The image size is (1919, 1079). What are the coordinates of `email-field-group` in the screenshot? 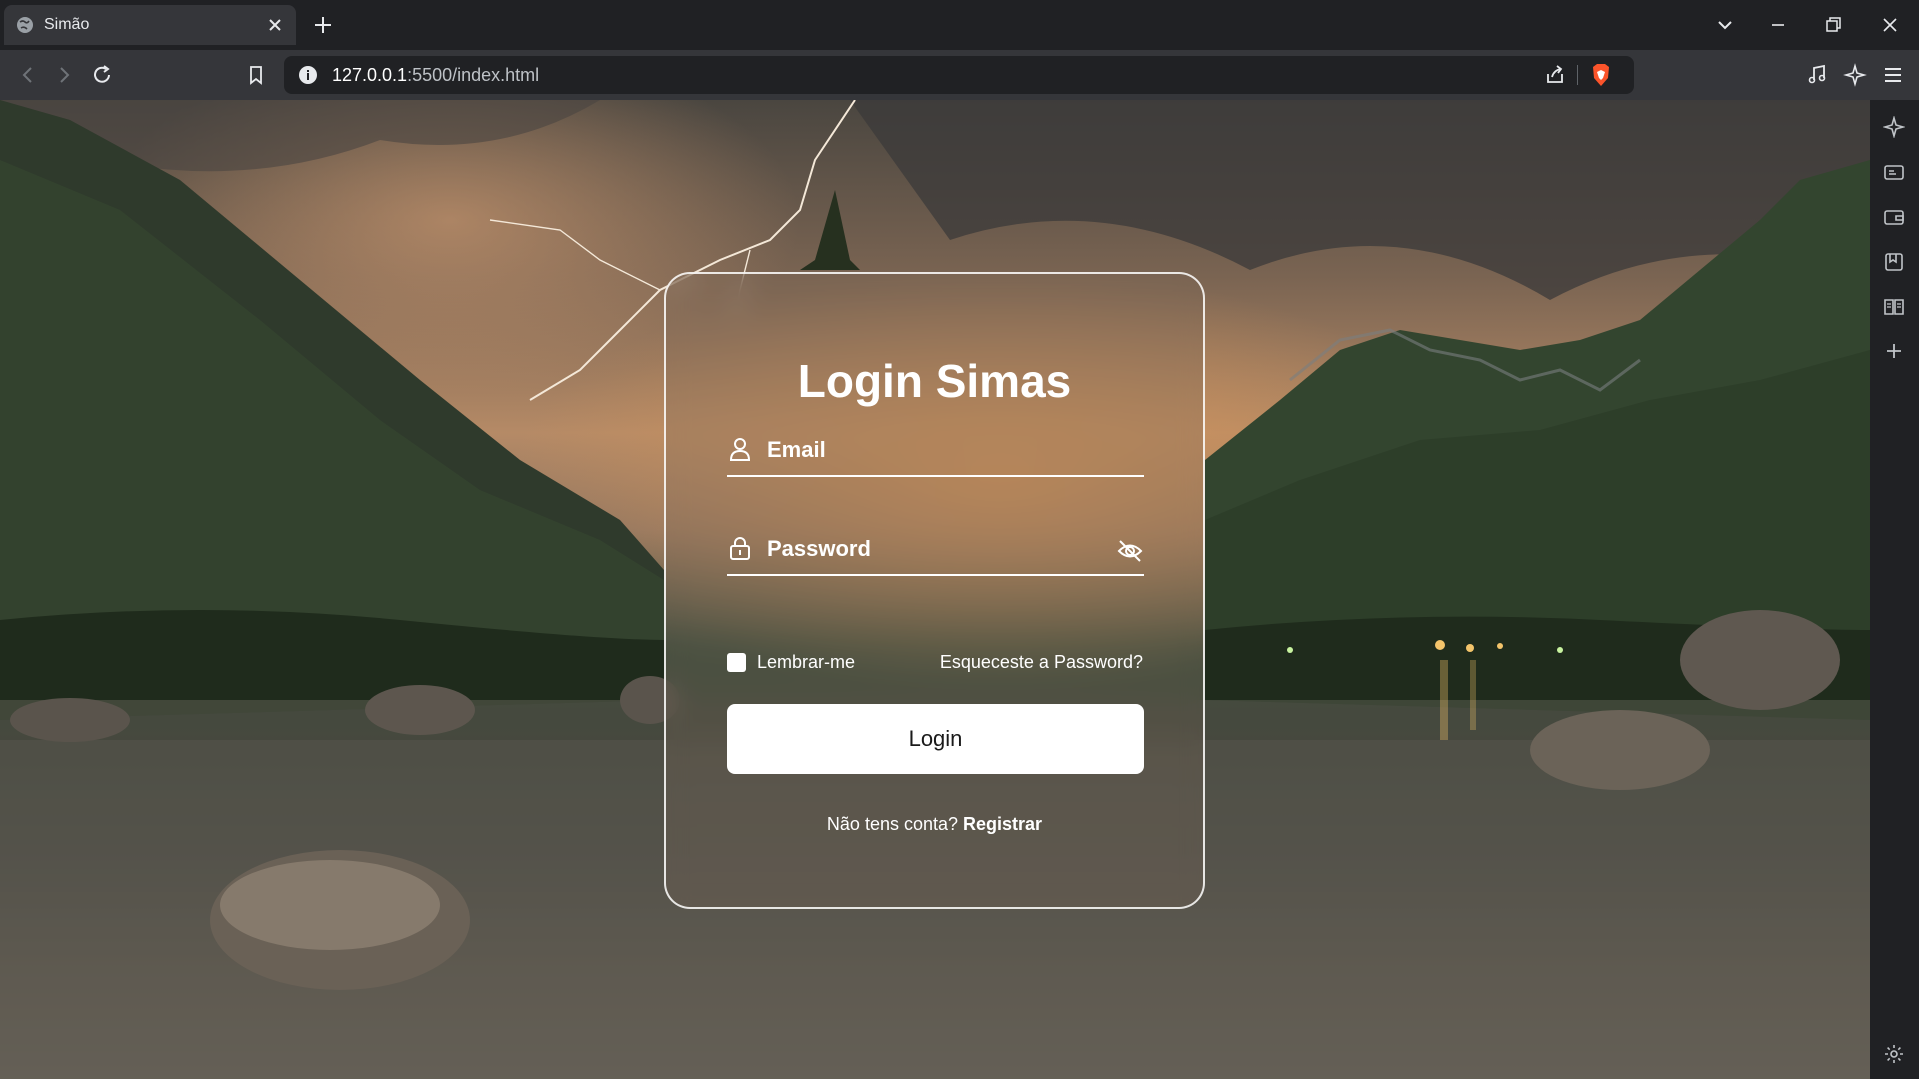 It's located at (935, 452).